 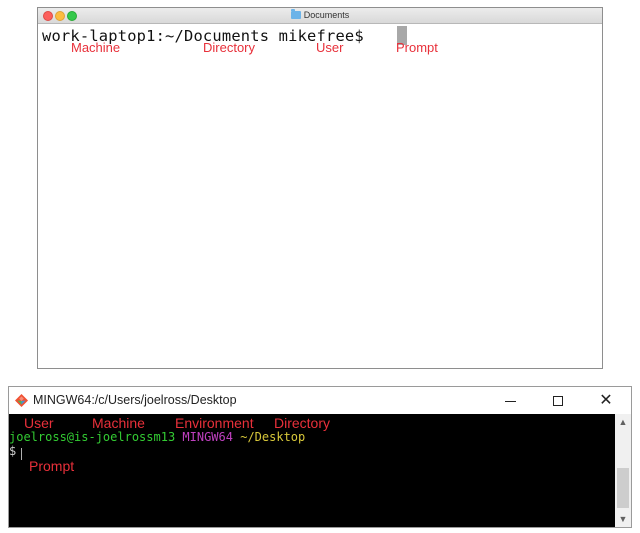 I want to click on win-titlebar: MINGW64:/c/Users/joelross/Desktop ✕, so click(x=320, y=401).